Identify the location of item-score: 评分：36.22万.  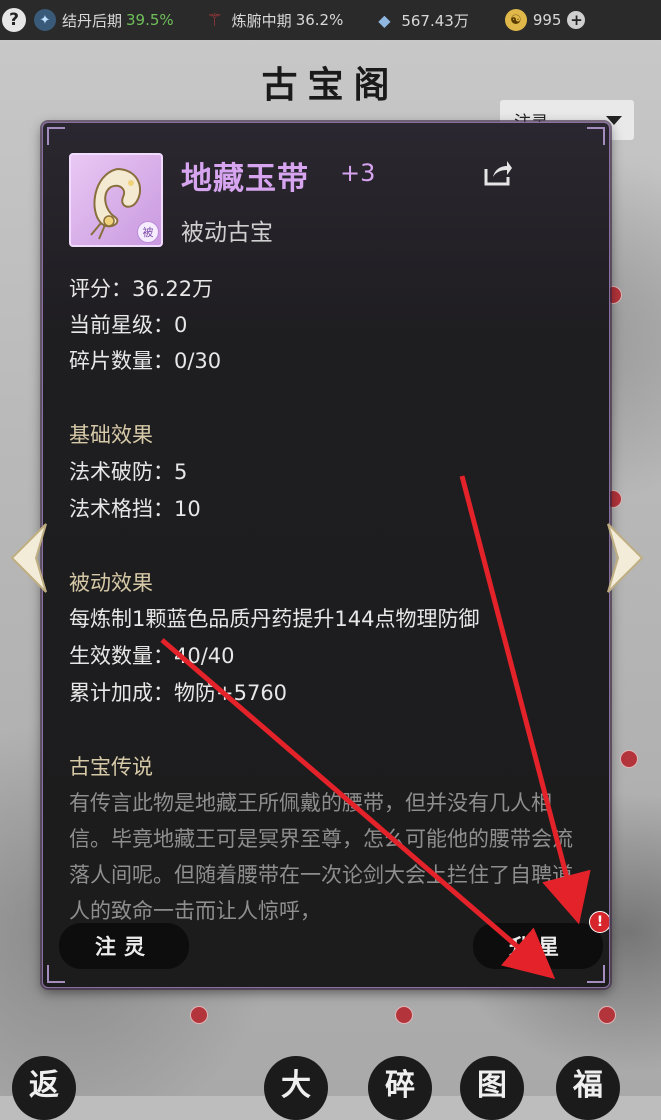
(141, 289).